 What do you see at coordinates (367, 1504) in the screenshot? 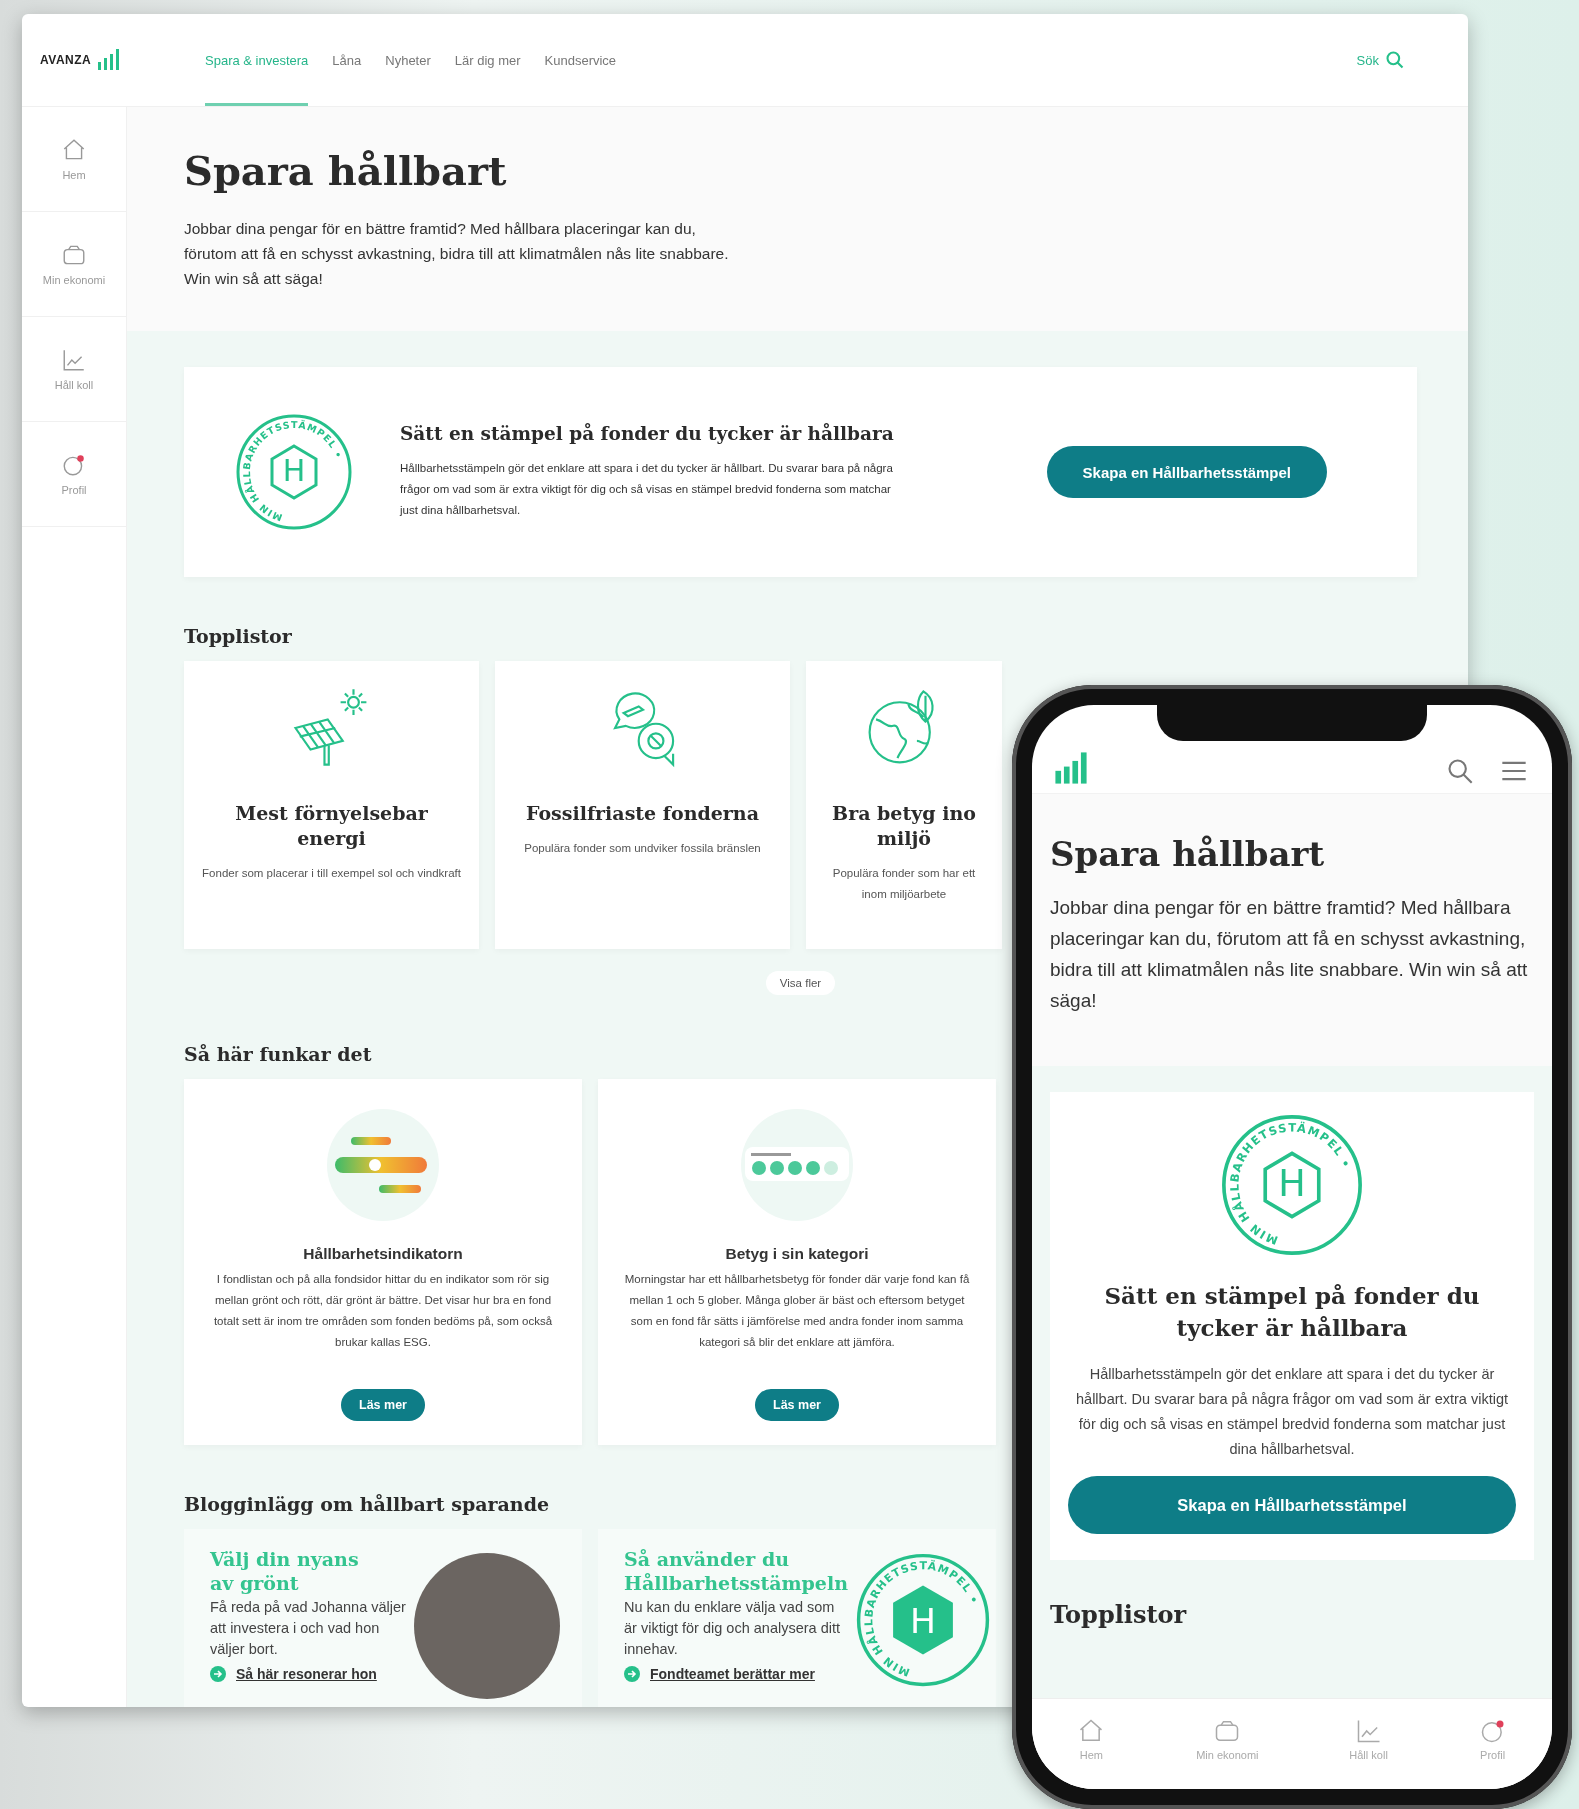
I see `section-heading: Blogginlägg om hållbart sparande` at bounding box center [367, 1504].